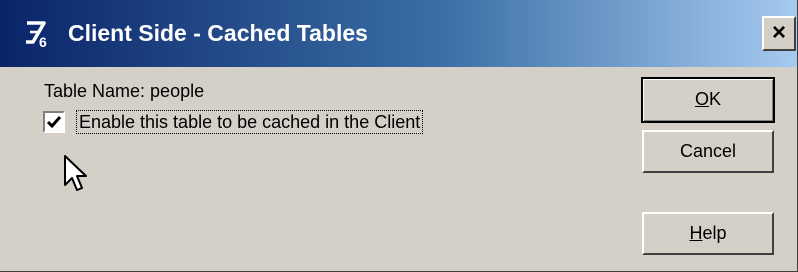 Image resolution: width=798 pixels, height=272 pixels. What do you see at coordinates (701, 99) in the screenshot?
I see `ok-button-mnemonic: O` at bounding box center [701, 99].